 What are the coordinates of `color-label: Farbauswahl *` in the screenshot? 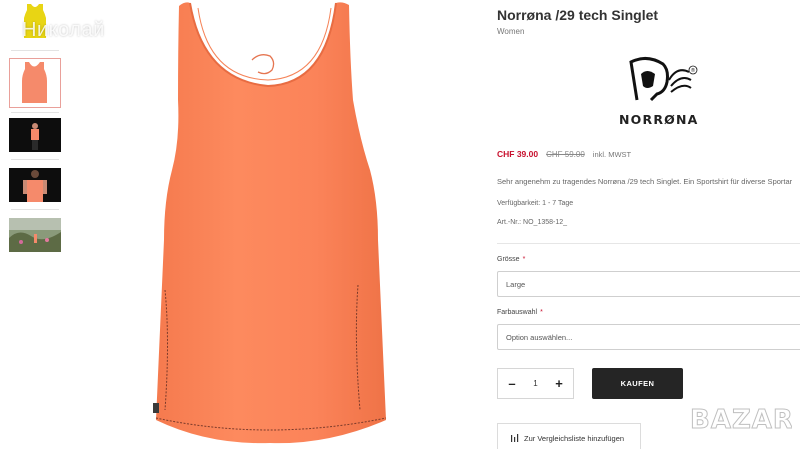 It's located at (520, 312).